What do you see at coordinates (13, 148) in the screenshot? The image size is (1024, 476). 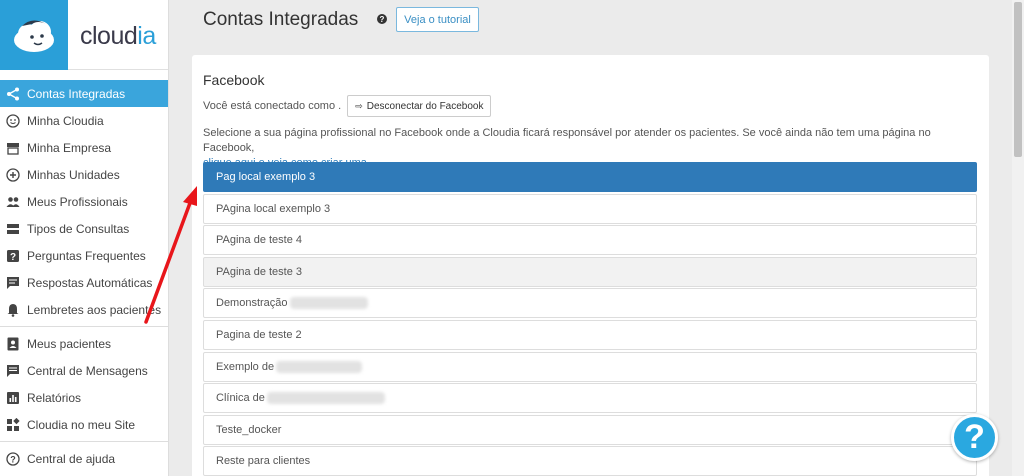 I see `store-icon` at bounding box center [13, 148].